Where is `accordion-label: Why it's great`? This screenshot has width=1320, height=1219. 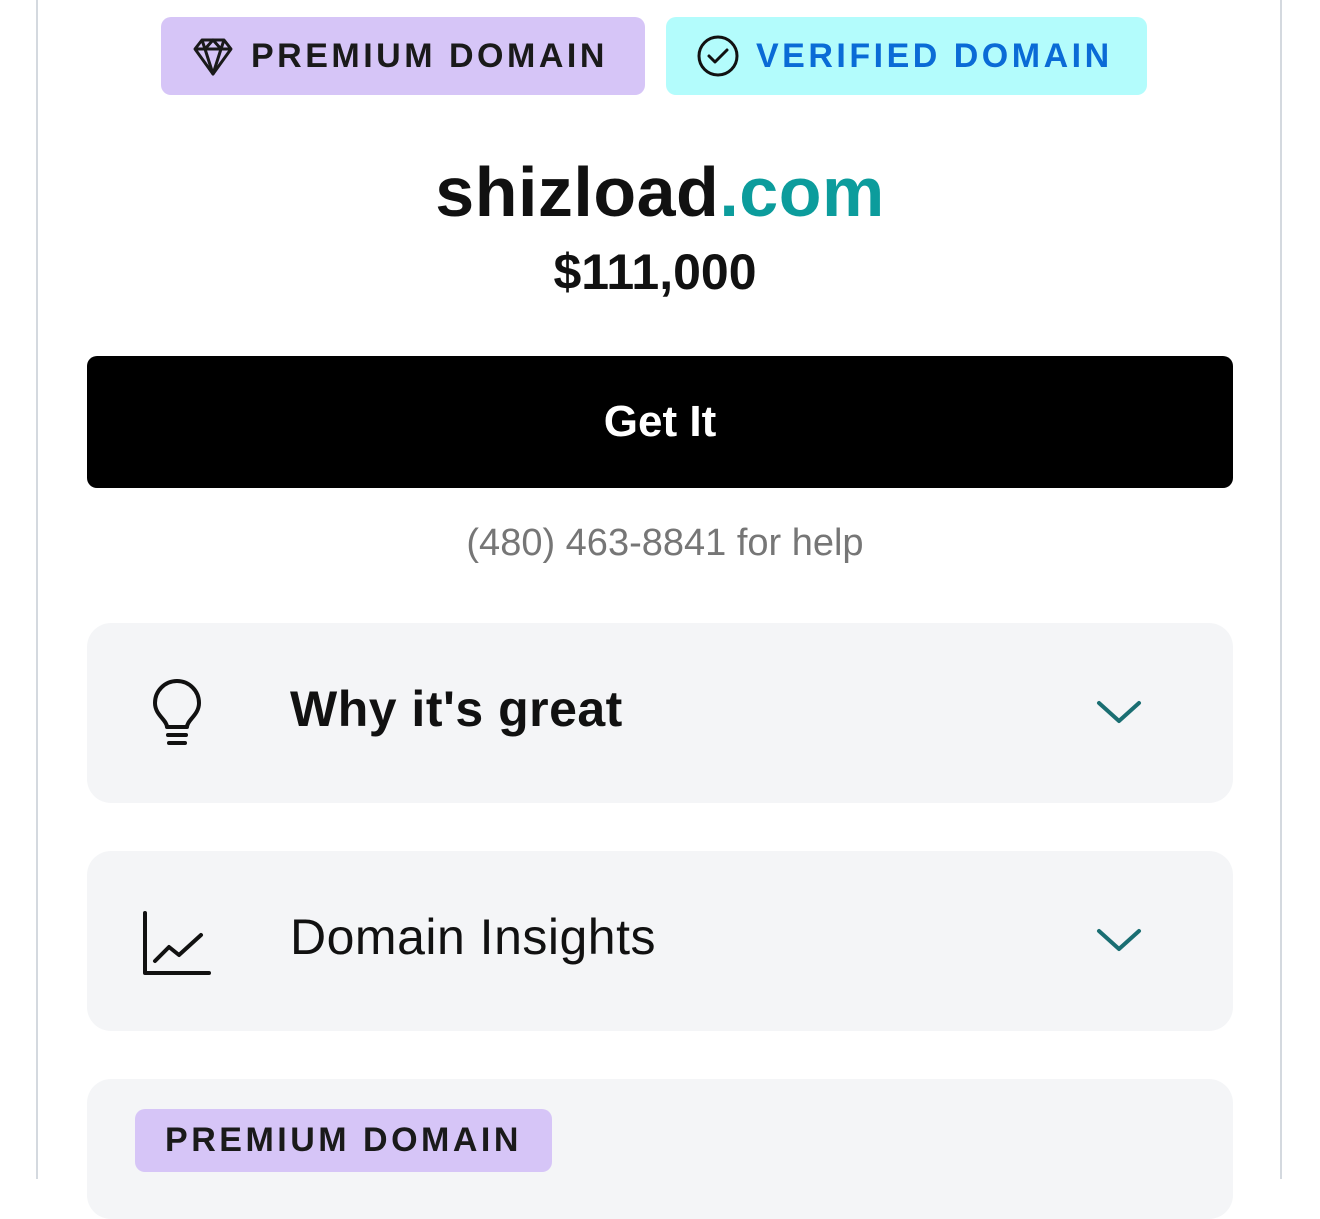
accordion-label: Why it's great is located at coordinates (456, 709).